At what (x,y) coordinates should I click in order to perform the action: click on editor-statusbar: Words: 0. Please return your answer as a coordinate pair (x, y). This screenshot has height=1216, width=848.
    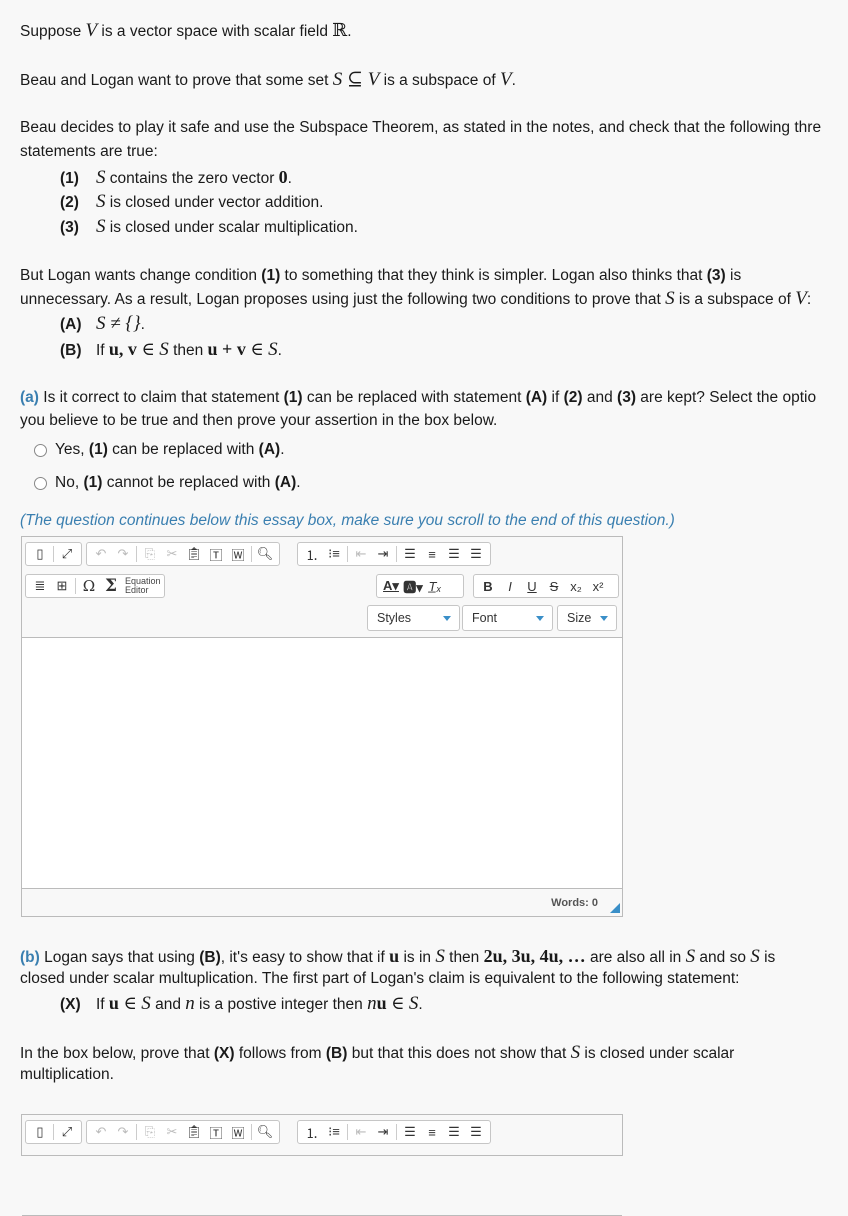
    Looking at the image, I should click on (322, 902).